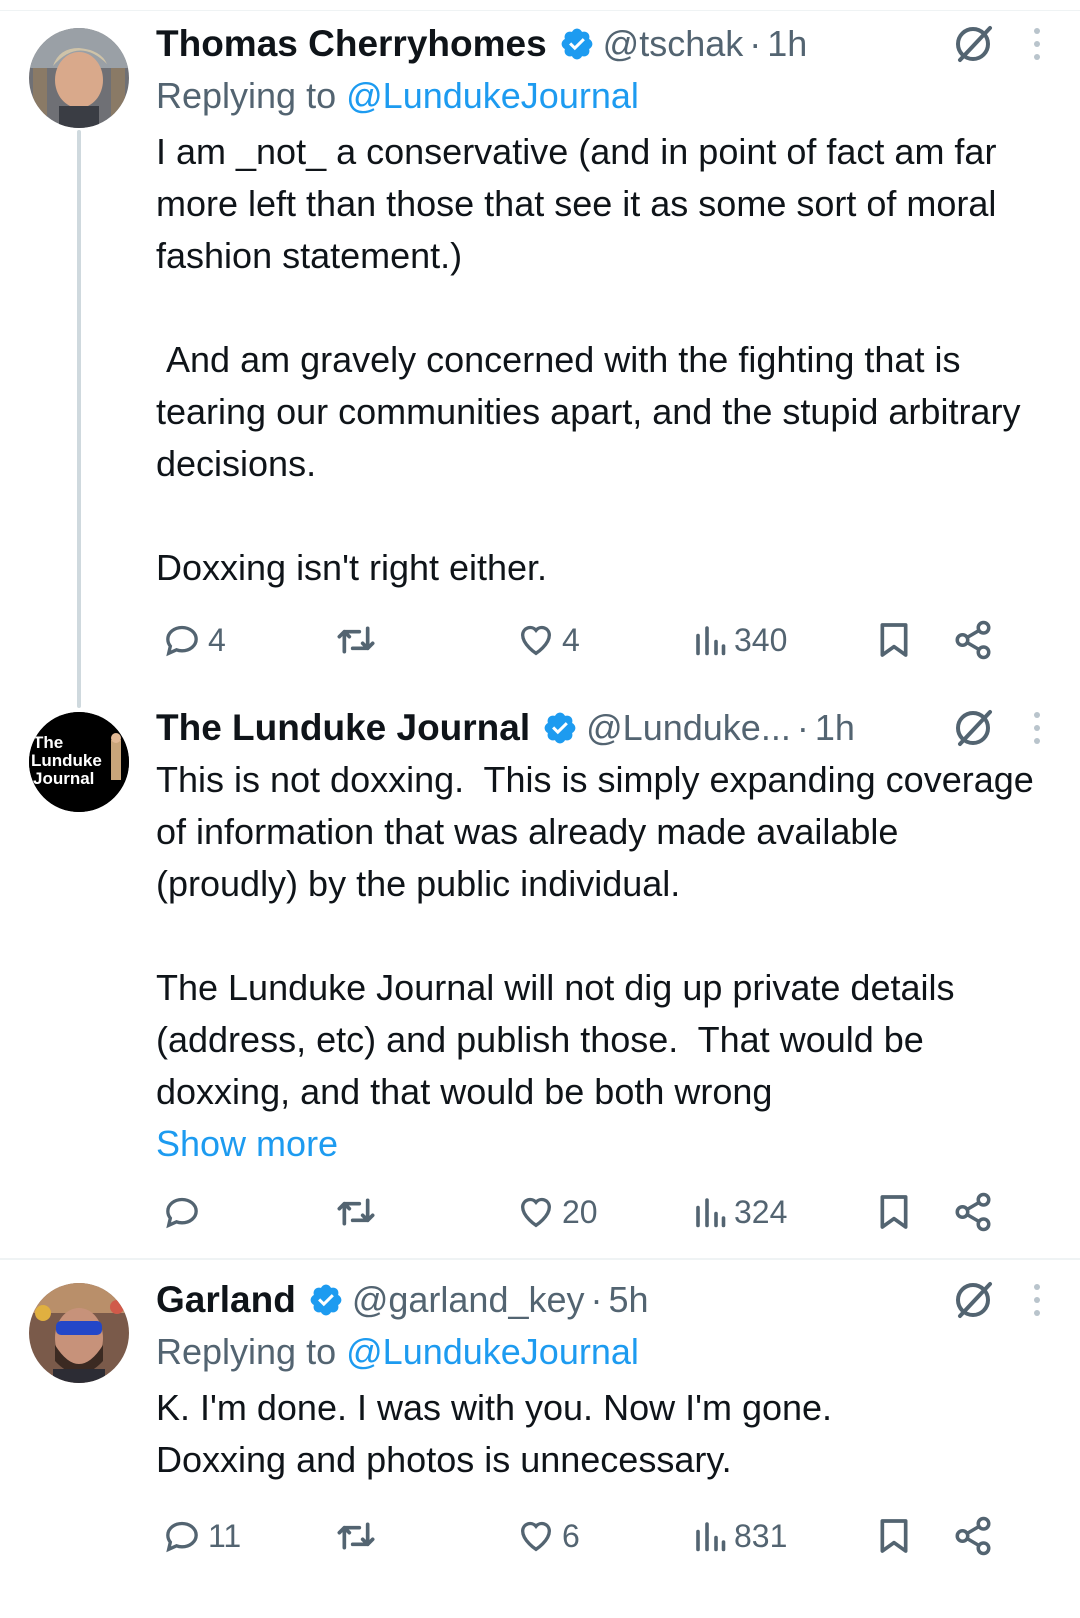 This screenshot has height=1618, width=1080. Describe the element at coordinates (540, 10) in the screenshot. I see `top-divider` at that location.